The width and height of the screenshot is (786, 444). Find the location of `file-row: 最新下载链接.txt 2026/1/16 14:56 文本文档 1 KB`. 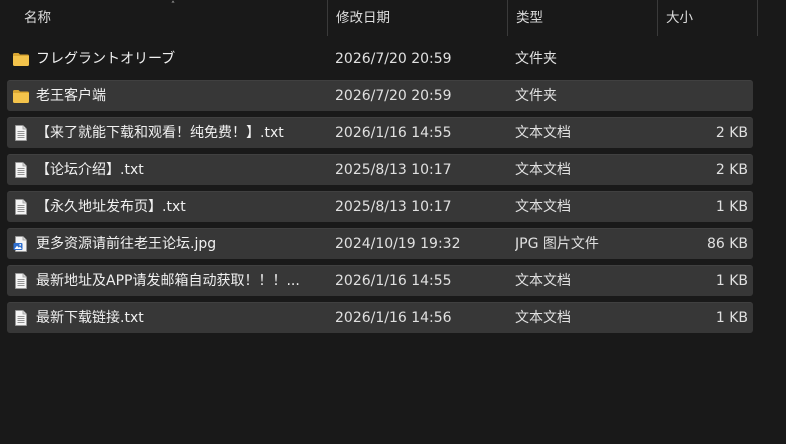

file-row: 最新下载链接.txt 2026/1/16 14:56 文本文档 1 KB is located at coordinates (380, 317).